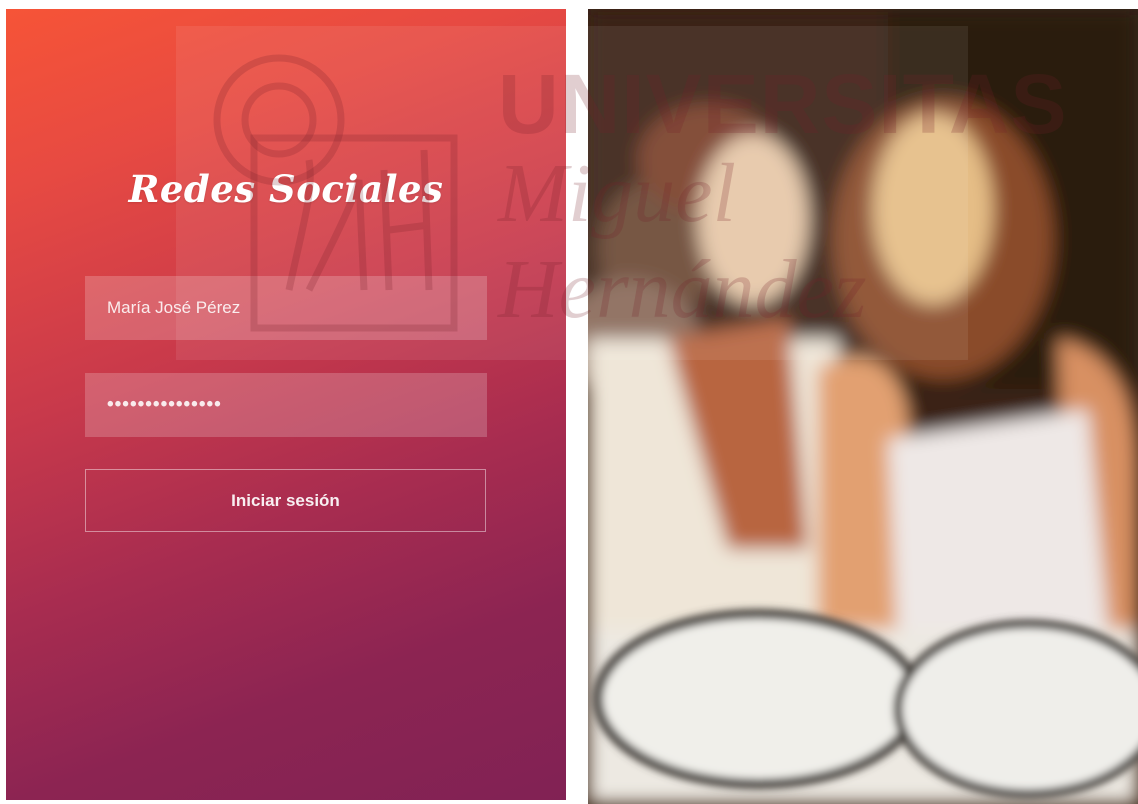  What do you see at coordinates (286, 308) in the screenshot?
I see `username-input: María José Pérez` at bounding box center [286, 308].